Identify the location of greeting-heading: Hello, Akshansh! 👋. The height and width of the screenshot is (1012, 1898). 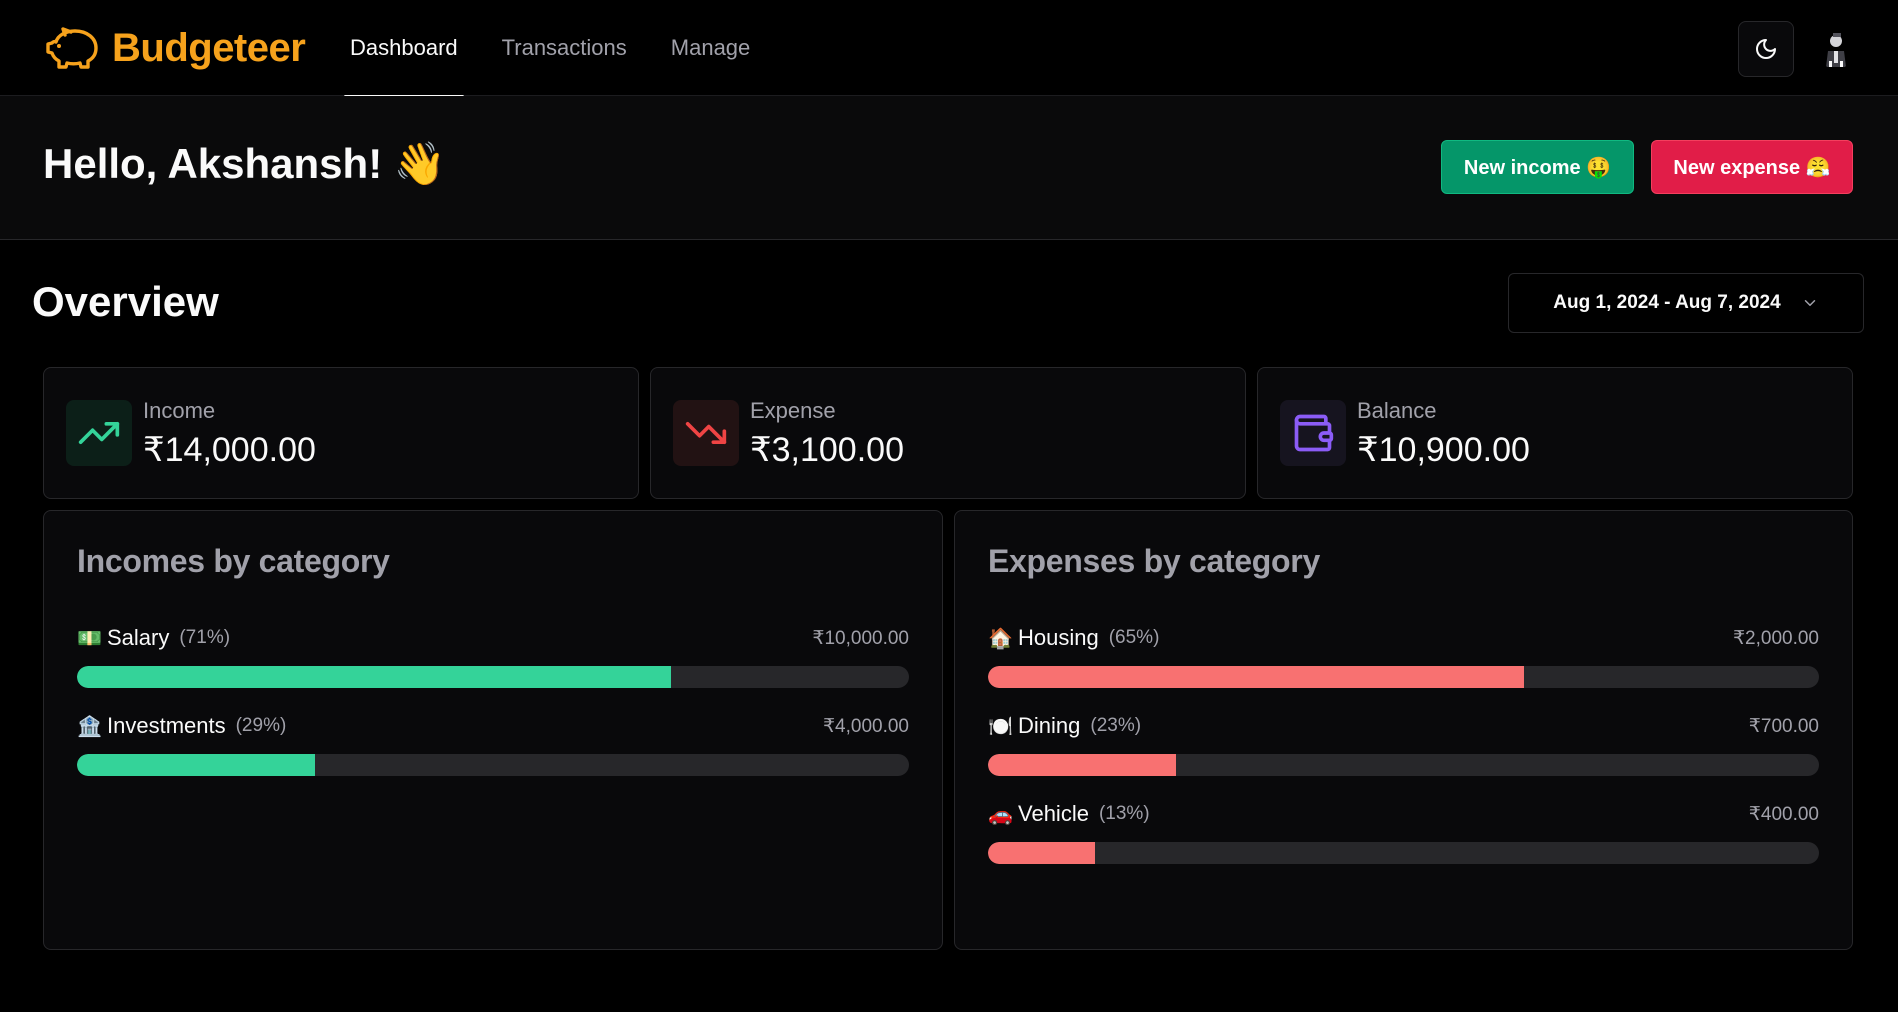
(245, 163).